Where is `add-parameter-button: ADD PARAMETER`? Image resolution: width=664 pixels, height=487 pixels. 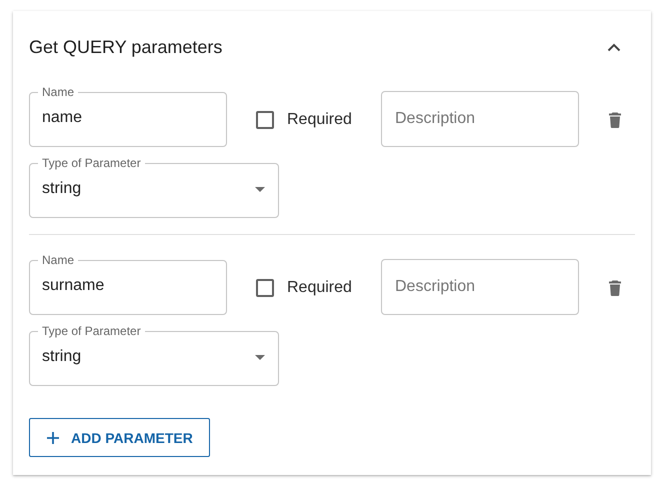
add-parameter-button: ADD PARAMETER is located at coordinates (119, 437).